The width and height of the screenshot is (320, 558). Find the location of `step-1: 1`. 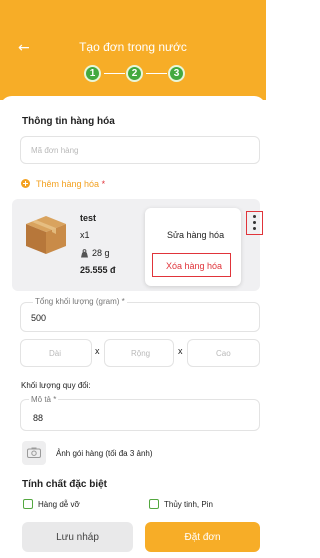

step-1: 1 is located at coordinates (92, 73).